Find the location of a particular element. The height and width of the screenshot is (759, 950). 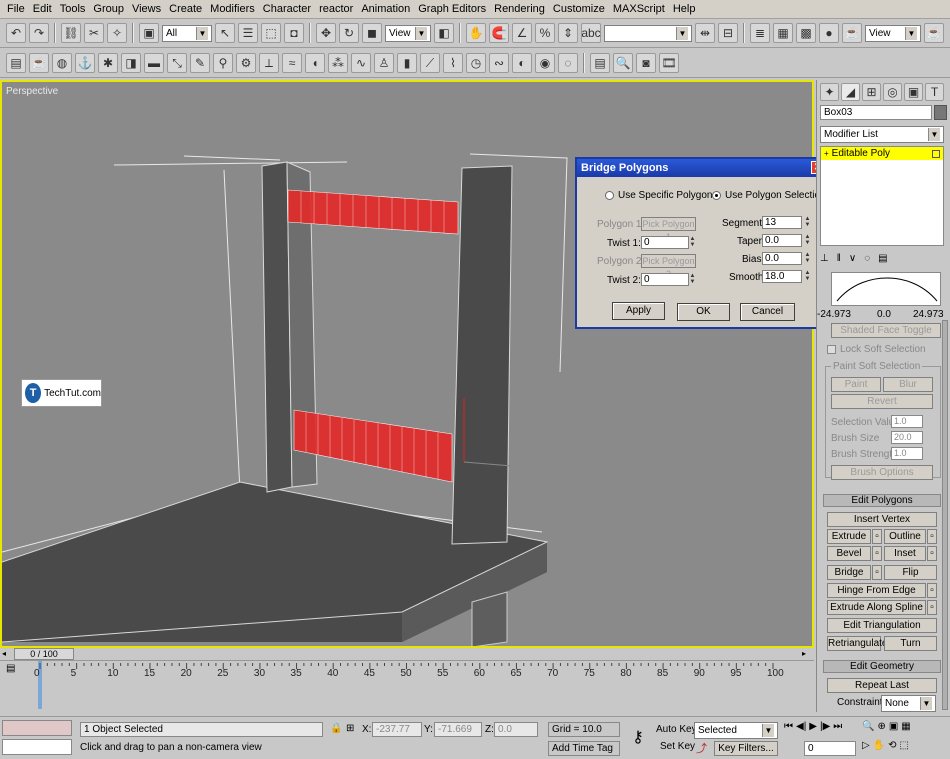

percent-snap-icon: % is located at coordinates (545, 33).